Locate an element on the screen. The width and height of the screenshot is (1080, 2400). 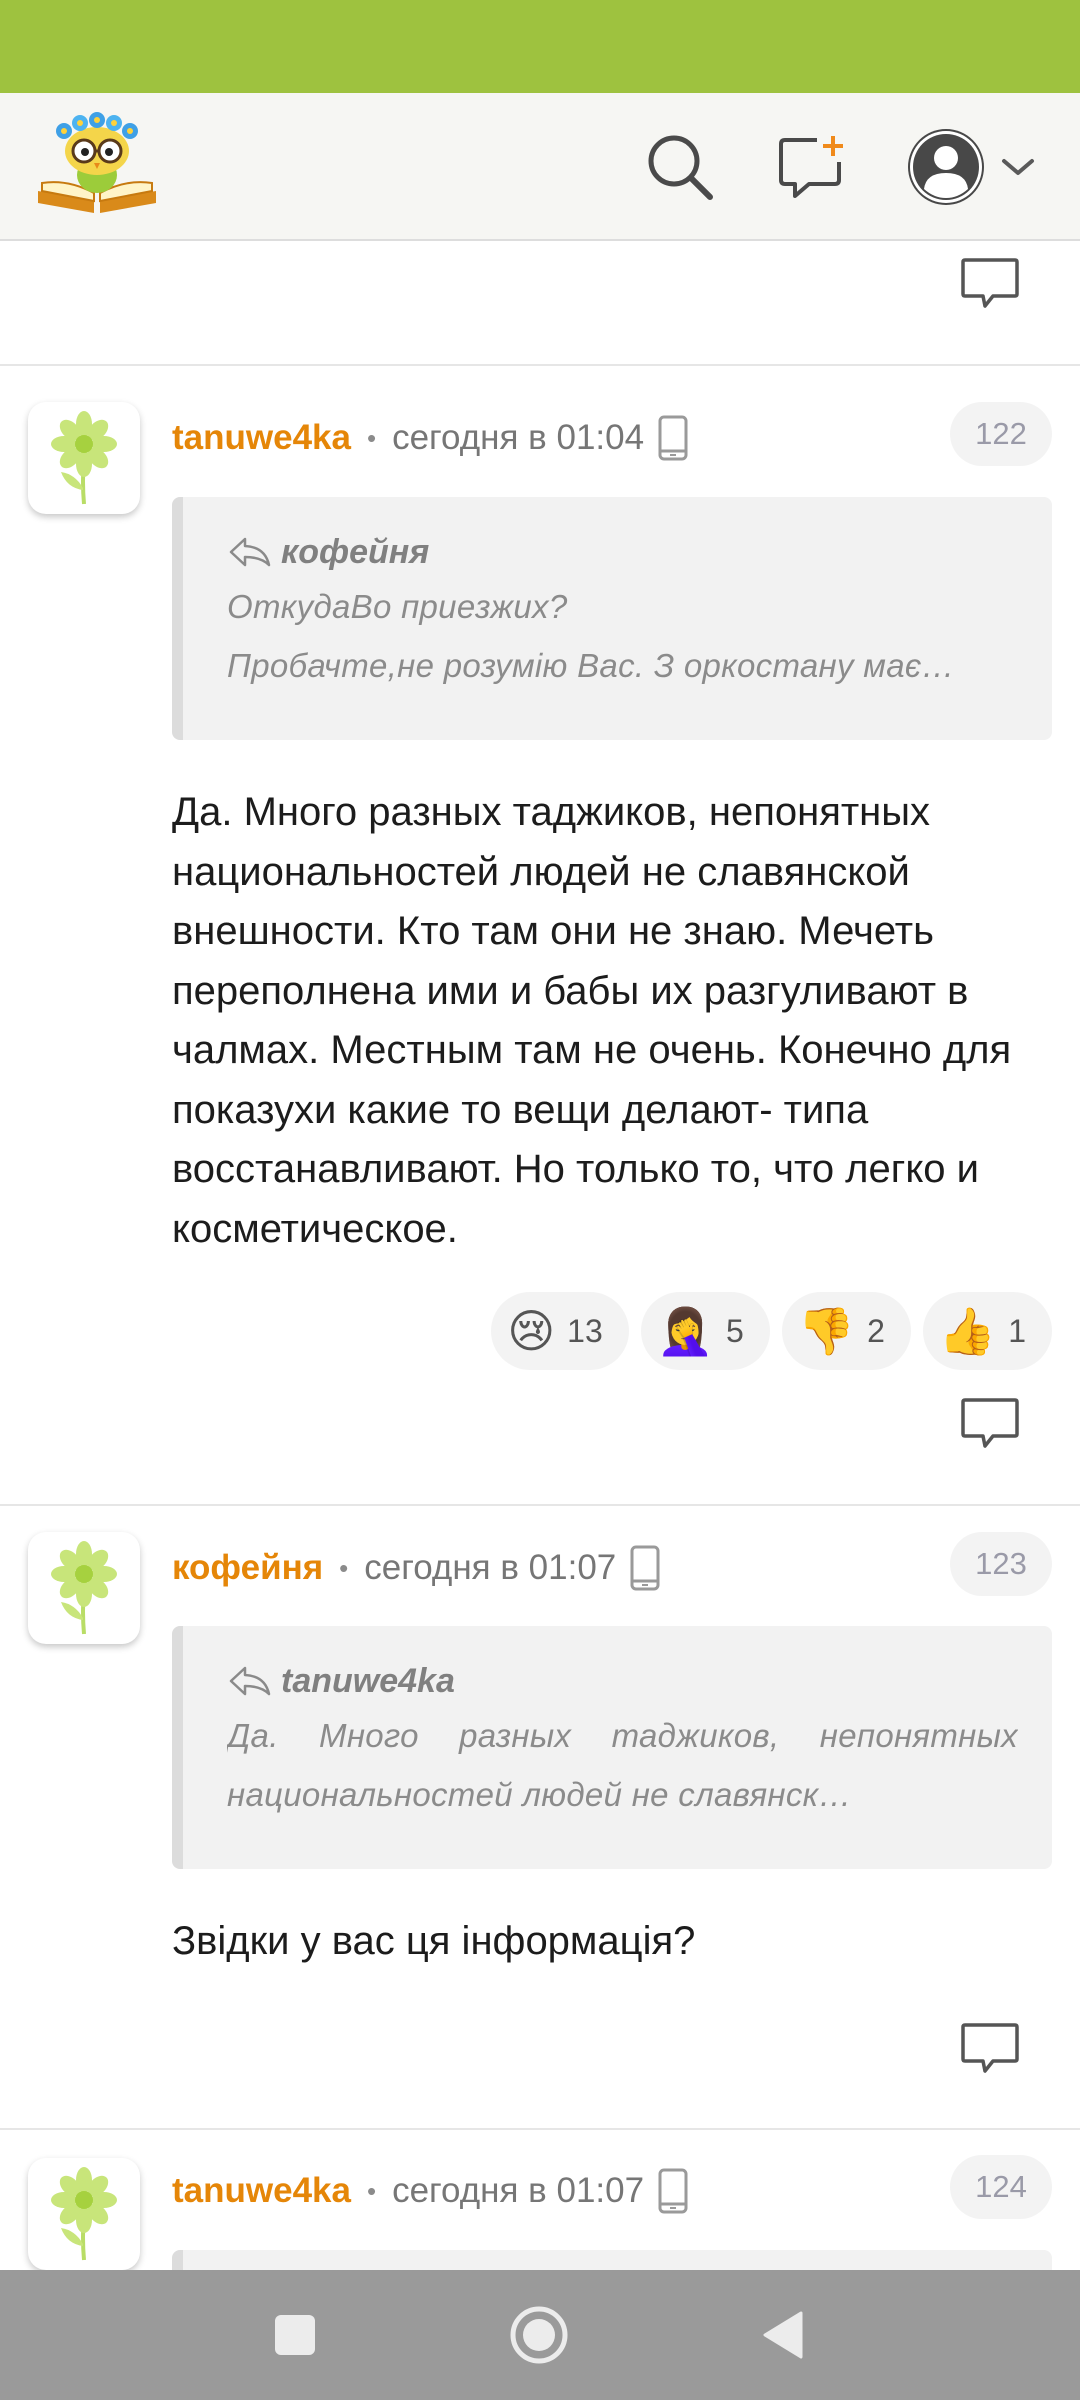
facepalm-icon: 🤦‍♀️ is located at coordinates (685, 1330).